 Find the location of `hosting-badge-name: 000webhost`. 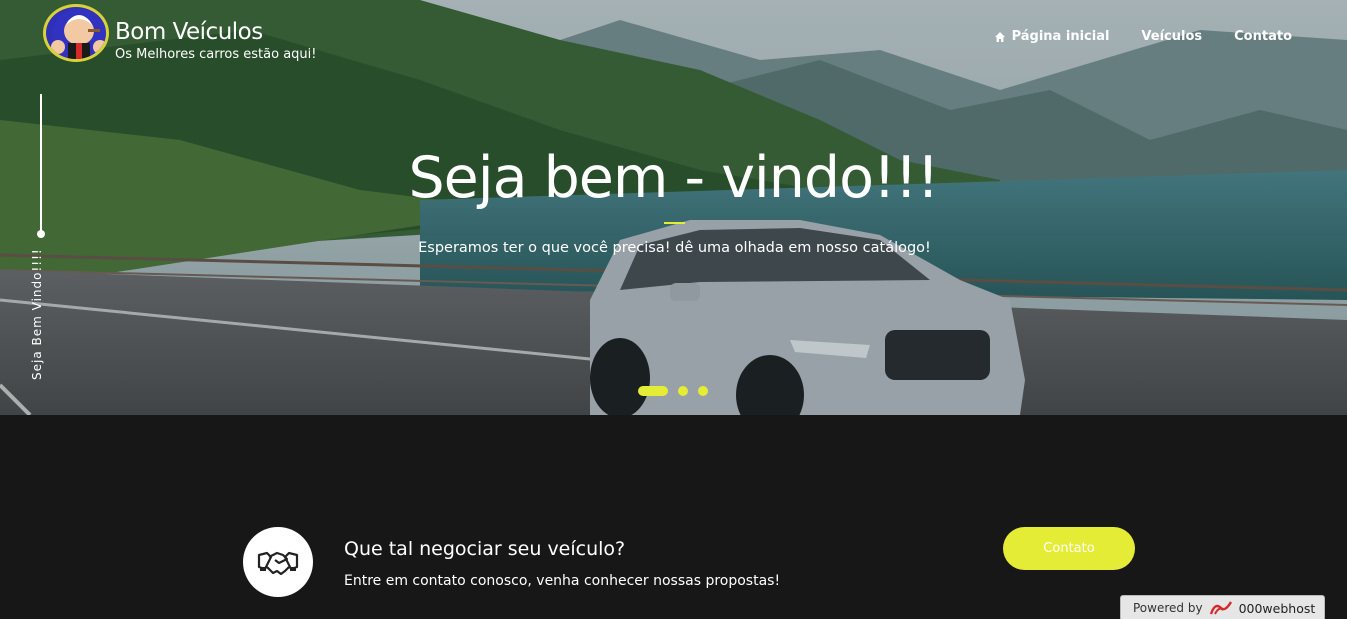

hosting-badge-name: 000webhost is located at coordinates (1277, 608).